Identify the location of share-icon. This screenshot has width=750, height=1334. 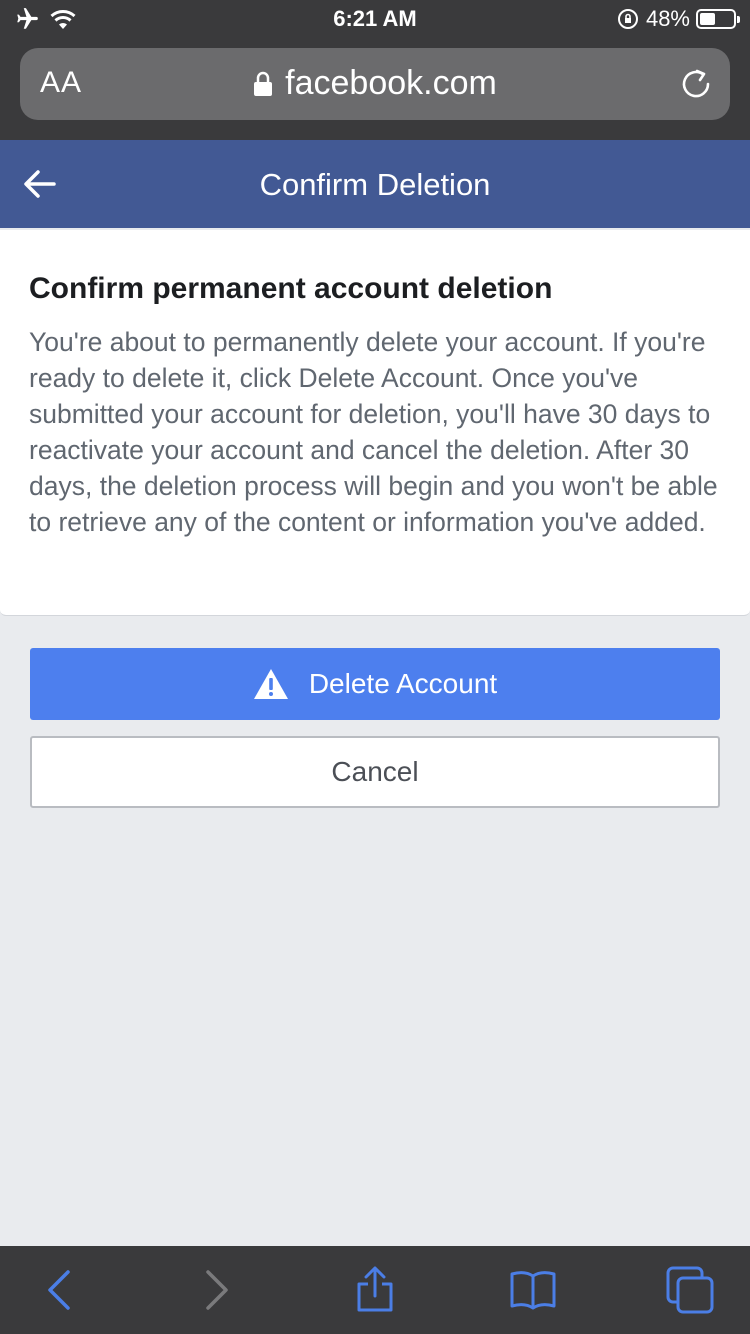
(375, 1290).